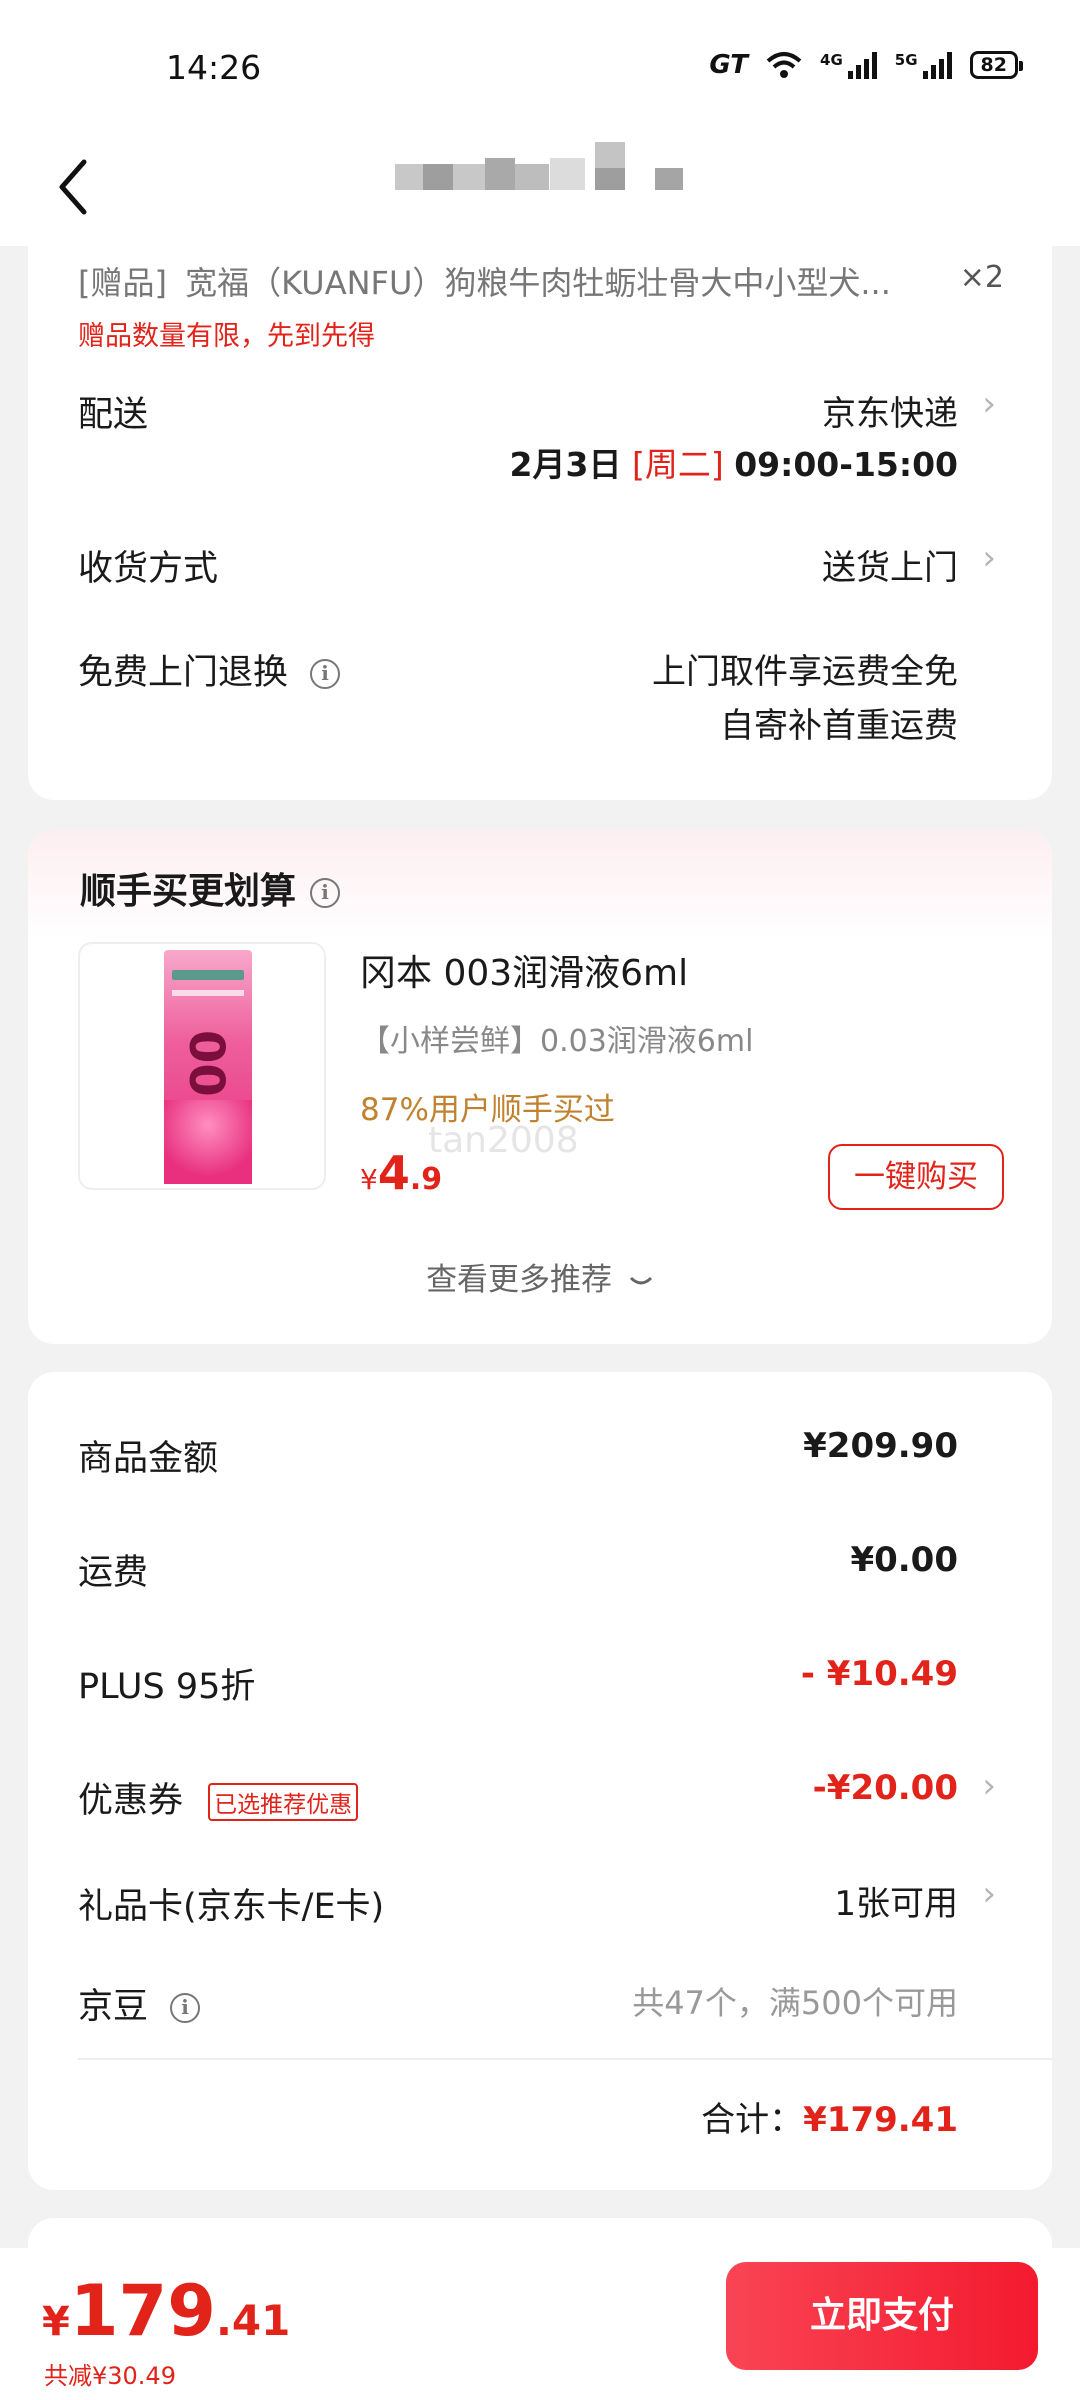  What do you see at coordinates (214, 67) in the screenshot?
I see `status-time: 14:26` at bounding box center [214, 67].